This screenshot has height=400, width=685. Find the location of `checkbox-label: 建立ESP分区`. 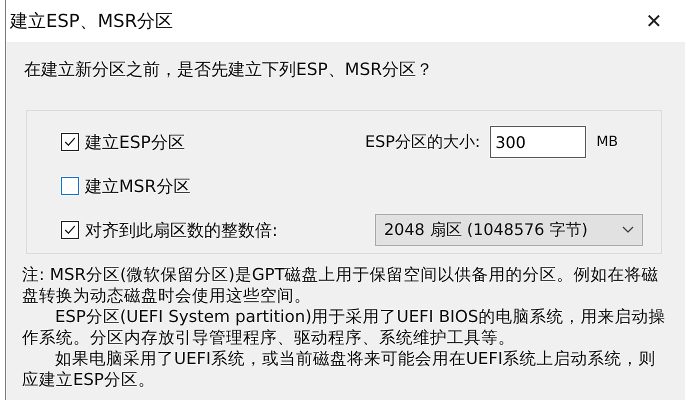

checkbox-label: 建立ESP分区 is located at coordinates (220, 142).